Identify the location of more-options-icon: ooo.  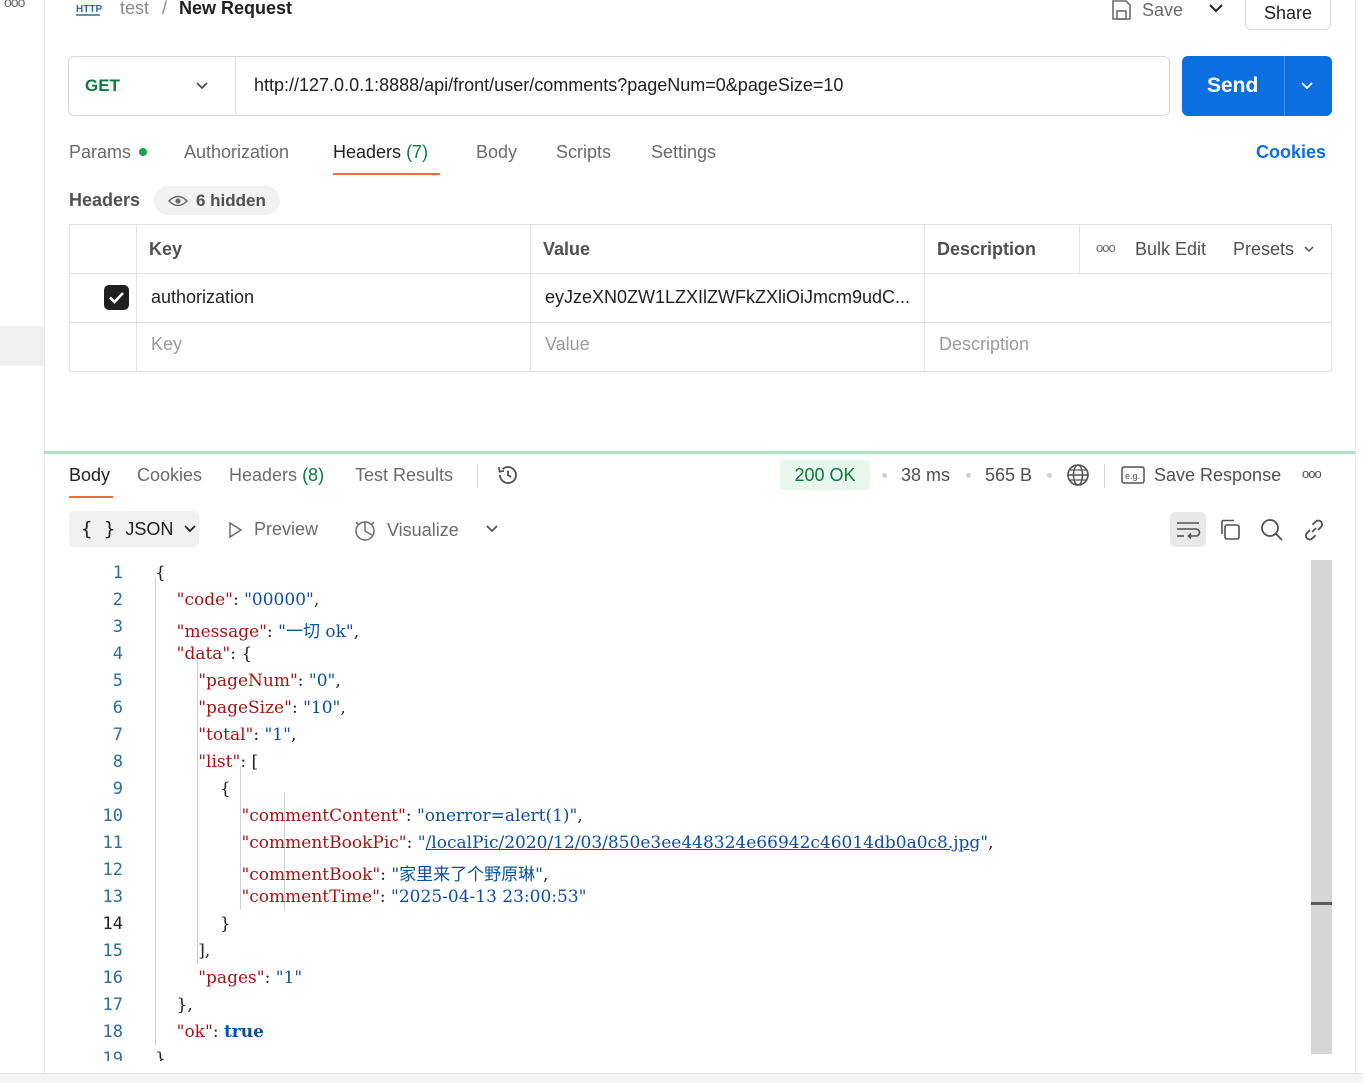
(14, 5).